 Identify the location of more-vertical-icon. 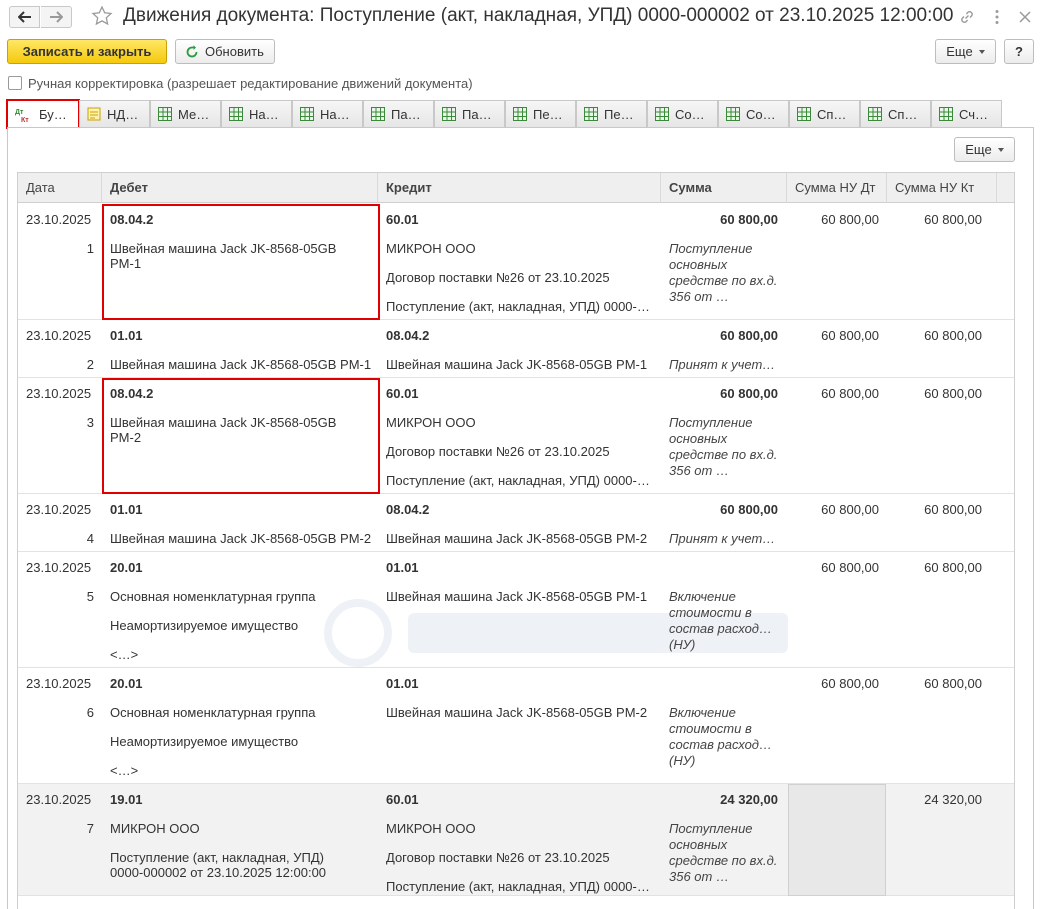
(997, 17).